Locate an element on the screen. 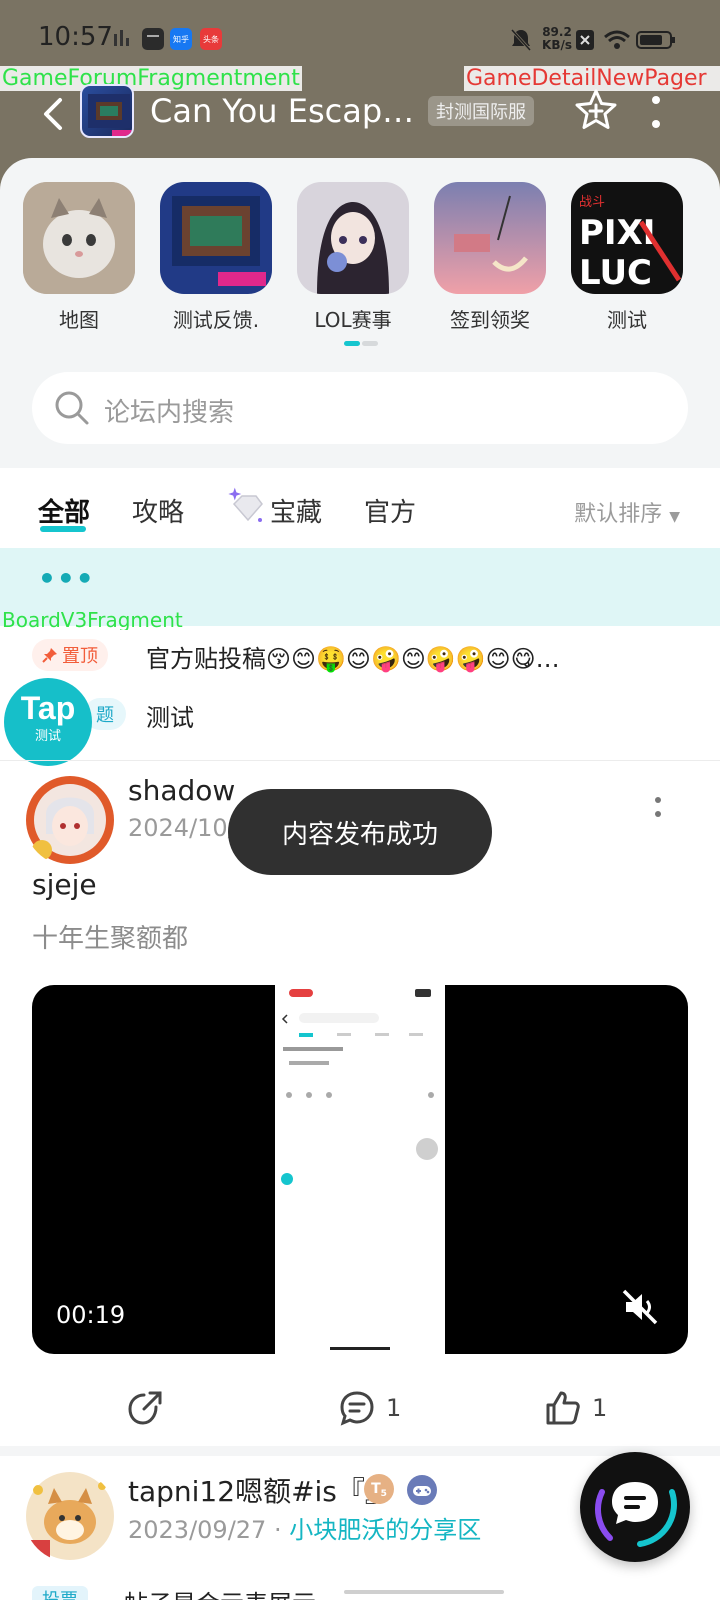 The image size is (720, 1600). forum-search-bar: 论坛内搜索 is located at coordinates (360, 408).